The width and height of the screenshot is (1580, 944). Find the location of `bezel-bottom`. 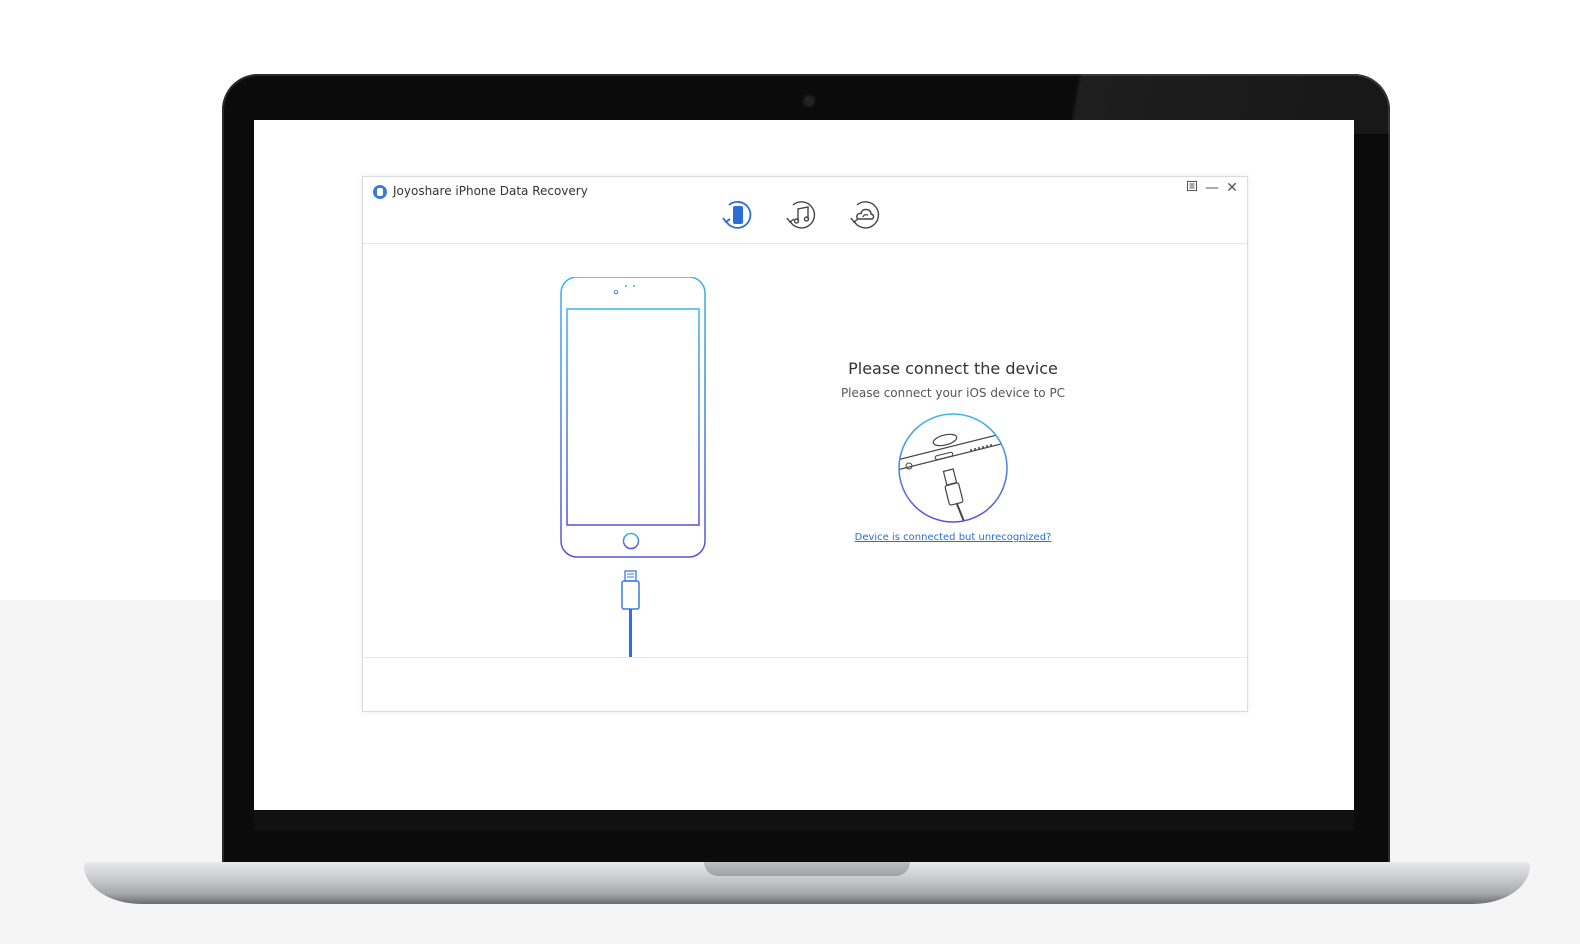

bezel-bottom is located at coordinates (804, 821).